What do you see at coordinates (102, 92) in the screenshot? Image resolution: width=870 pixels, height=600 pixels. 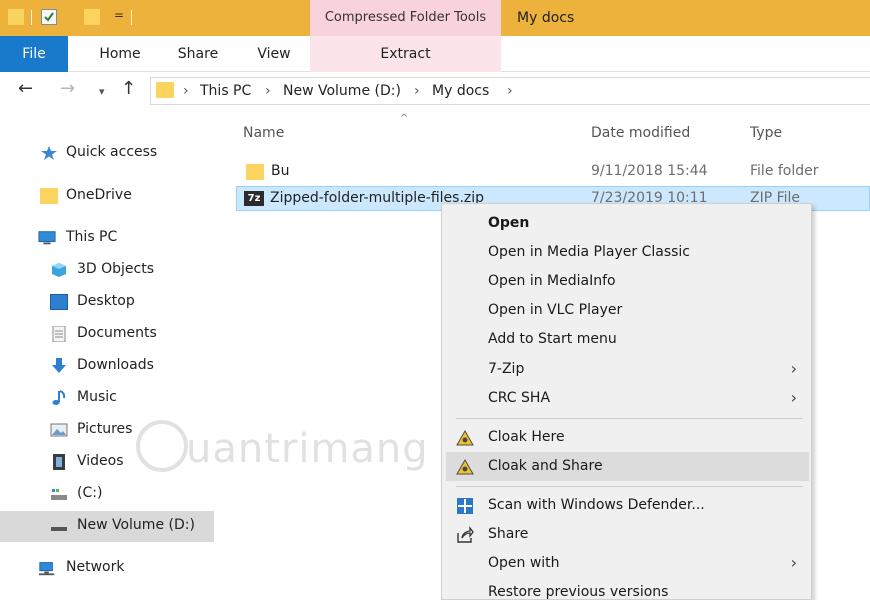 I see `chevron-down-icon: ▾` at bounding box center [102, 92].